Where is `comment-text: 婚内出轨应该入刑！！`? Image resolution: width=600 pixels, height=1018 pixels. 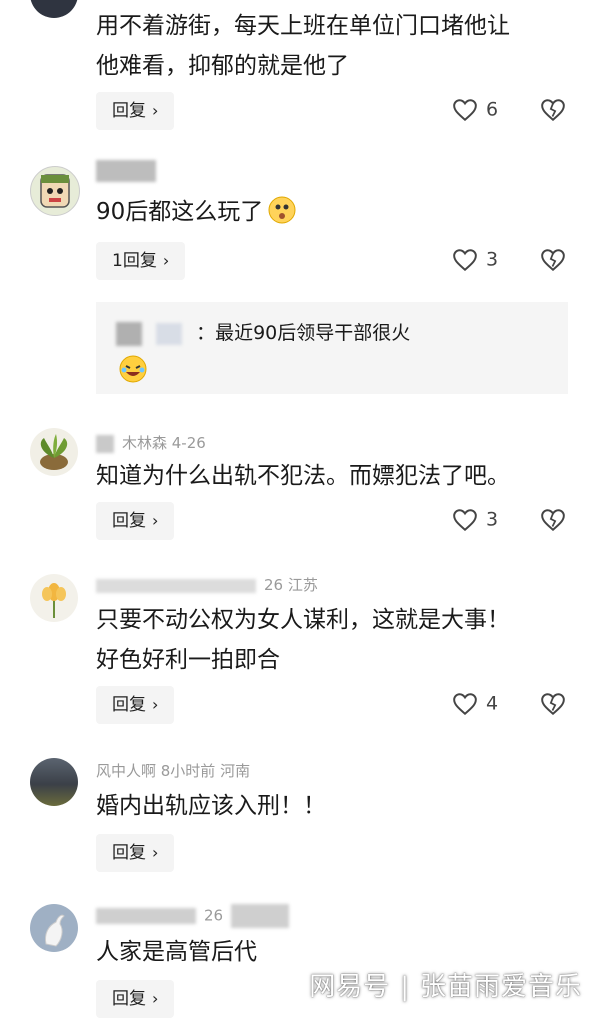 comment-text: 婚内出轨应该入刑！！ is located at coordinates (336, 806).